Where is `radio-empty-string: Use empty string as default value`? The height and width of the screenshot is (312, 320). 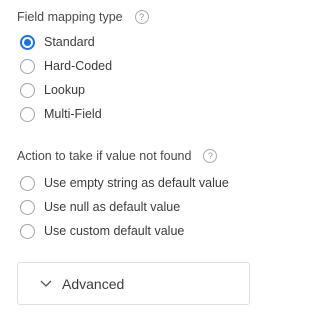 radio-empty-string: Use empty string as default value is located at coordinates (124, 183).